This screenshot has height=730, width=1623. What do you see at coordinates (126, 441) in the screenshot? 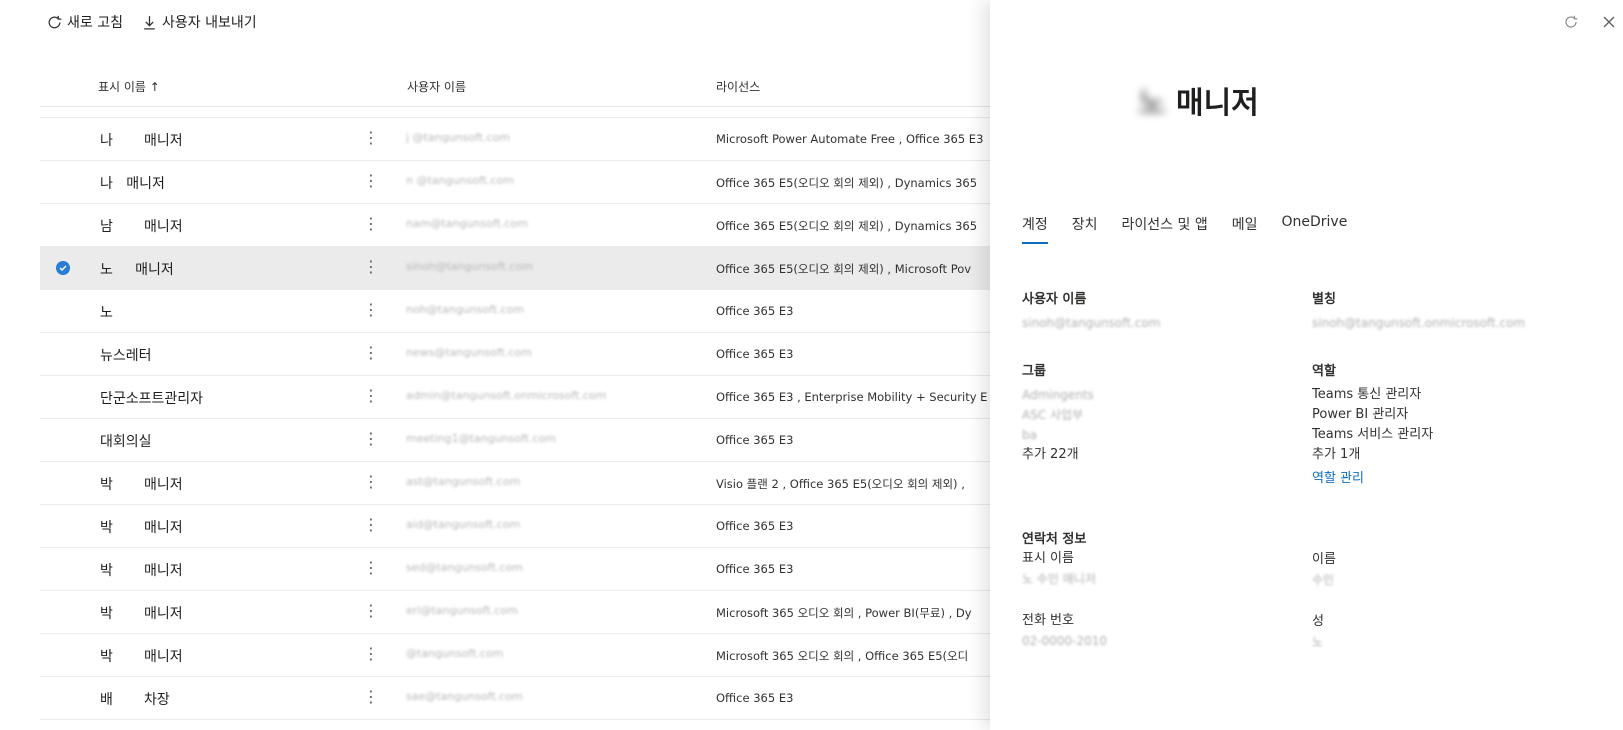
I see `row-display-name: 대회의실` at bounding box center [126, 441].